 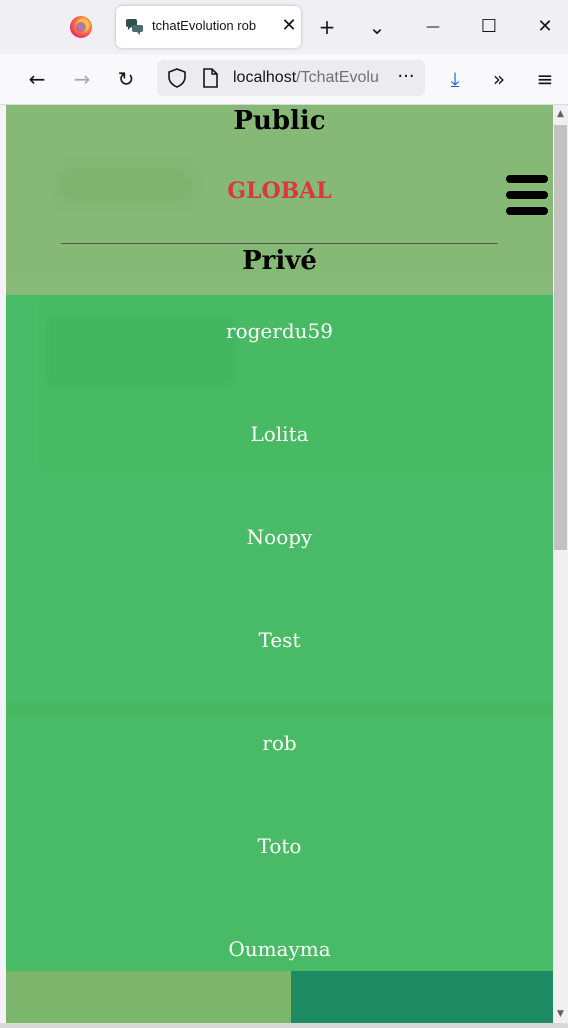 What do you see at coordinates (284, 1025) in the screenshot?
I see `window-bottom-edge` at bounding box center [284, 1025].